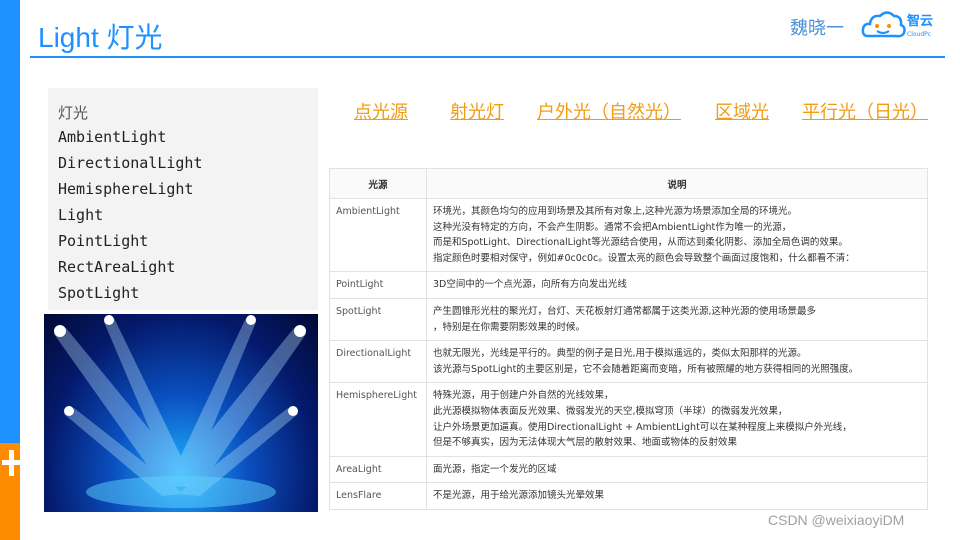 The image size is (960, 540). I want to click on table-header-description: 说明, so click(677, 183).